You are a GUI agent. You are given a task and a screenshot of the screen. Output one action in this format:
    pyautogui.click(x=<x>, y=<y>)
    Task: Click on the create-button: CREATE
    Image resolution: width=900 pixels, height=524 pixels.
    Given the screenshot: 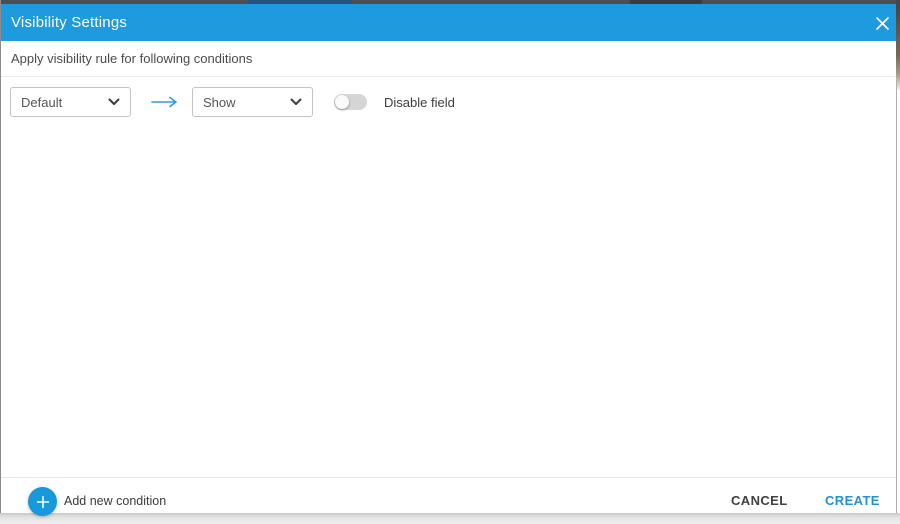 What is the action you would take?
    pyautogui.click(x=852, y=500)
    